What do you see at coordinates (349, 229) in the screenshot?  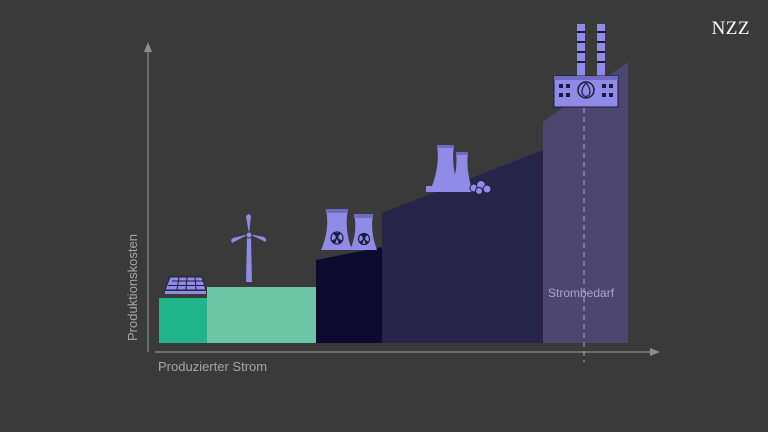 I see `nuclear-plant-icon` at bounding box center [349, 229].